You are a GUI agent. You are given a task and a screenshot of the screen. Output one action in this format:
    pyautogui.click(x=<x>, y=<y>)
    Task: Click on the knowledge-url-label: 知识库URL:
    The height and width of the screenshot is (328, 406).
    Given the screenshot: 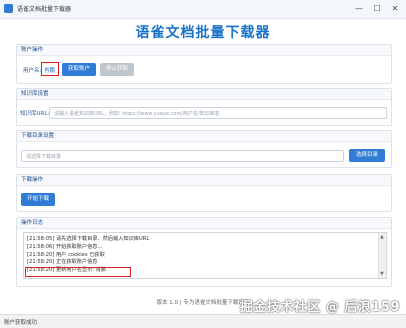 What is the action you would take?
    pyautogui.click(x=35, y=114)
    